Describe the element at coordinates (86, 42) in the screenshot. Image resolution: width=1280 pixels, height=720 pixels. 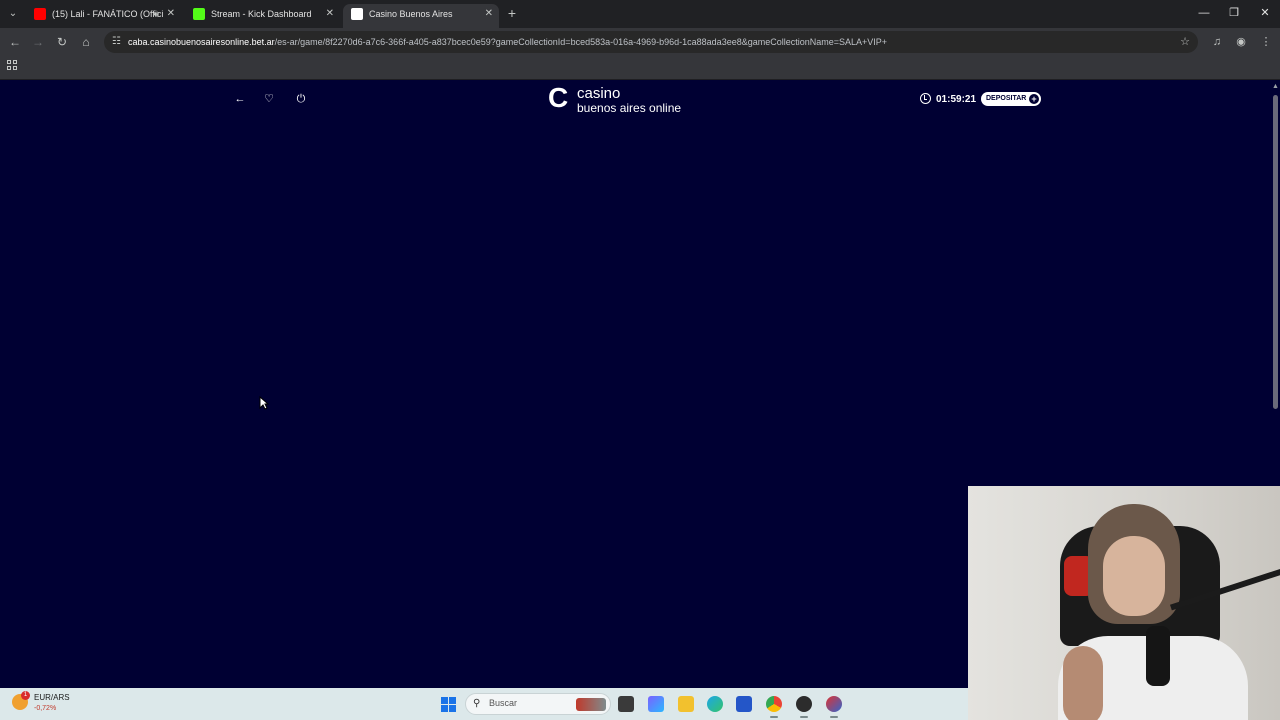
I see `home-icon: ⌂` at that location.